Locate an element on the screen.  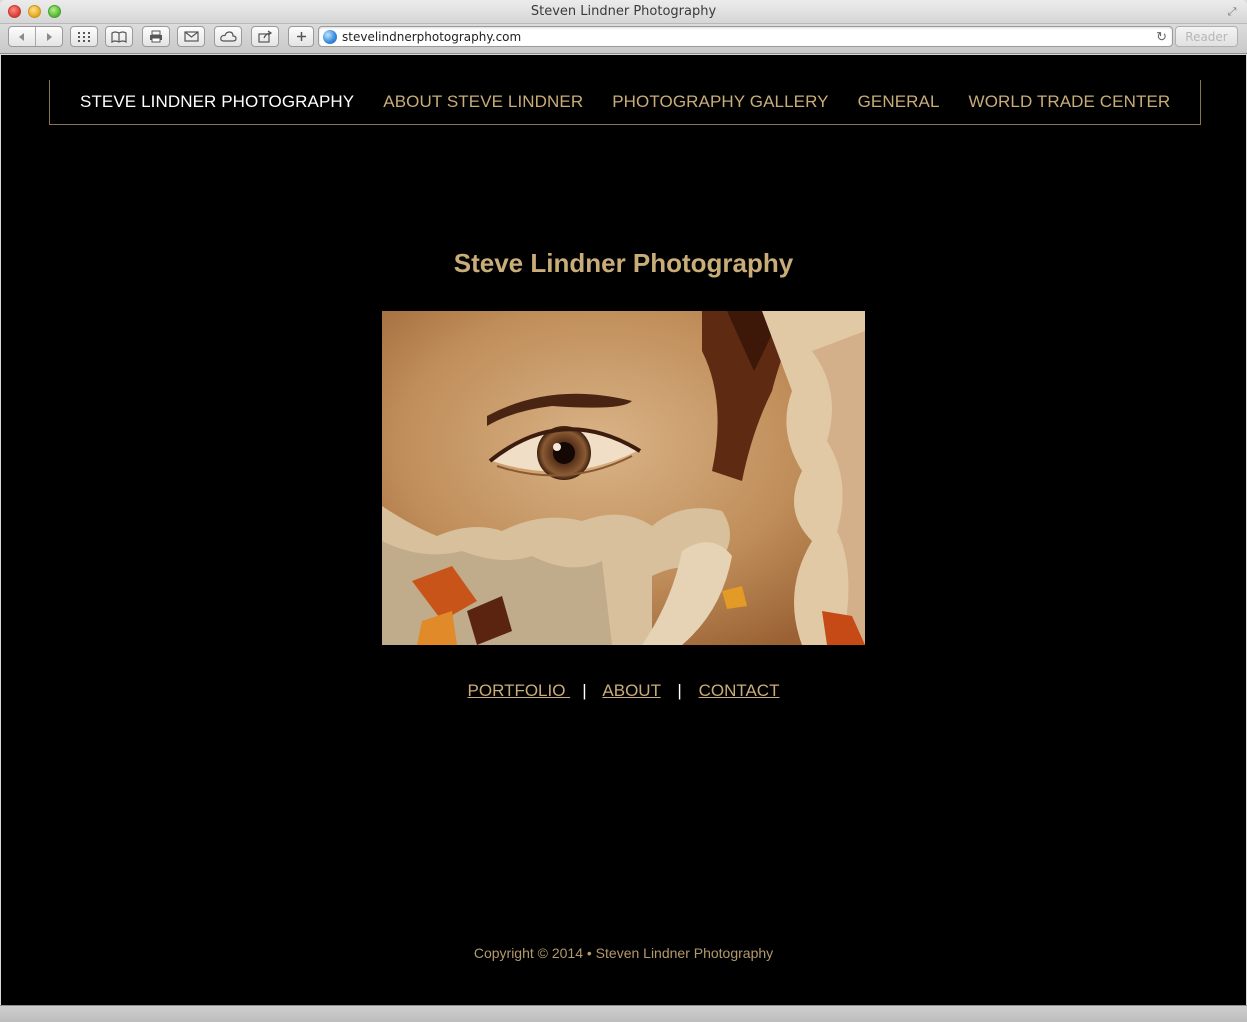
nav-item-gallery: PHOTOGRAPHY GALLERY is located at coordinates (720, 102).